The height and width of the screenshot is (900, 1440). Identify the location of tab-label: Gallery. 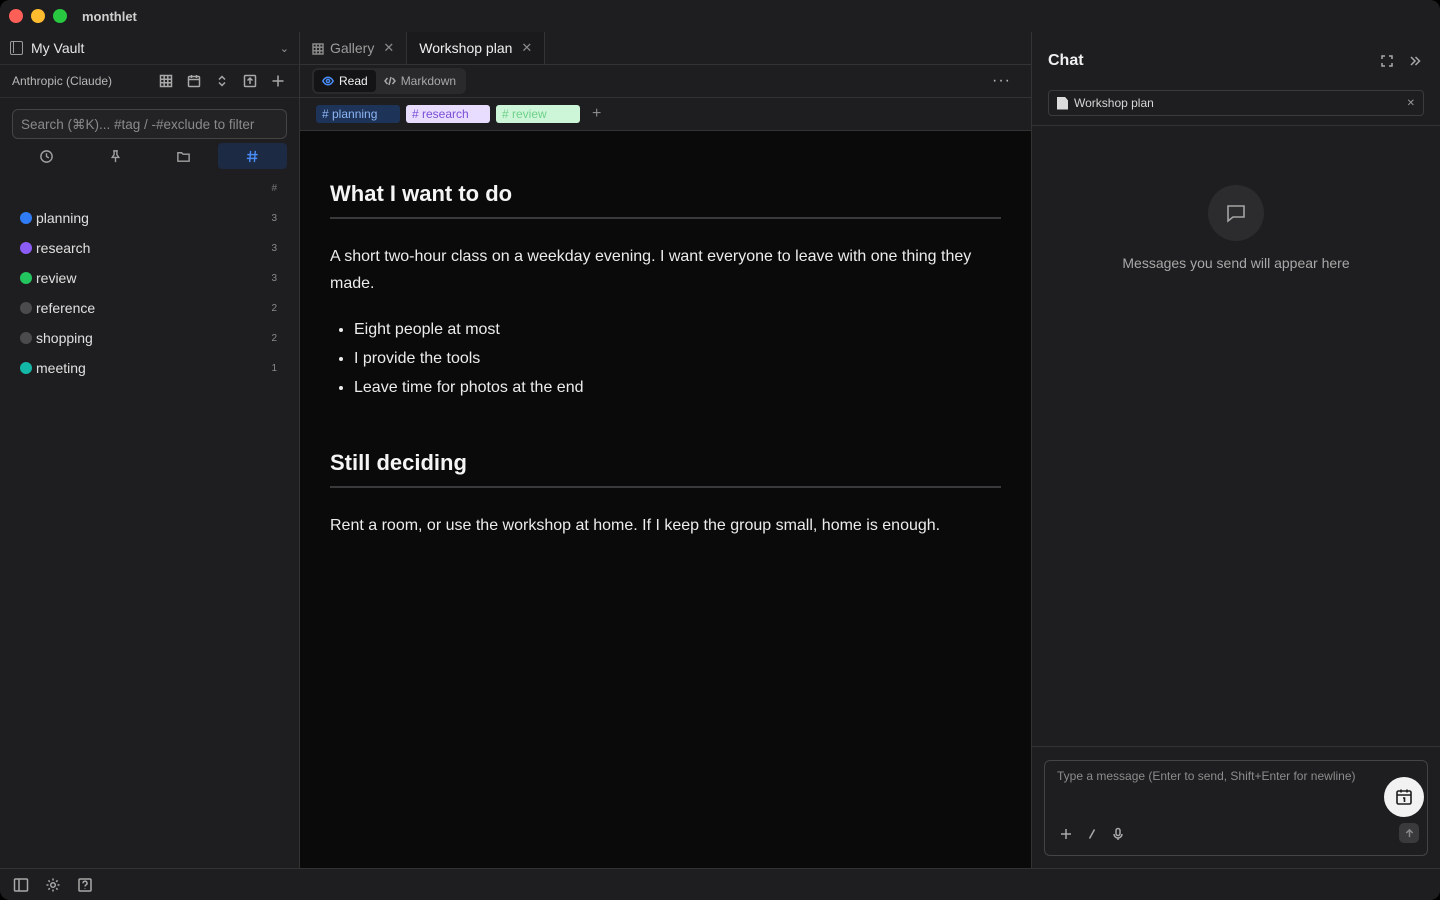
(352, 48).